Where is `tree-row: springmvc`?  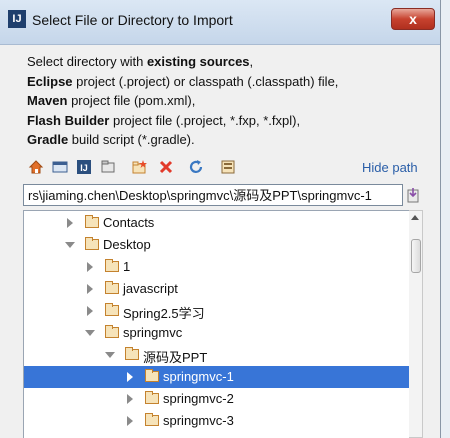 tree-row: springmvc is located at coordinates (217, 333).